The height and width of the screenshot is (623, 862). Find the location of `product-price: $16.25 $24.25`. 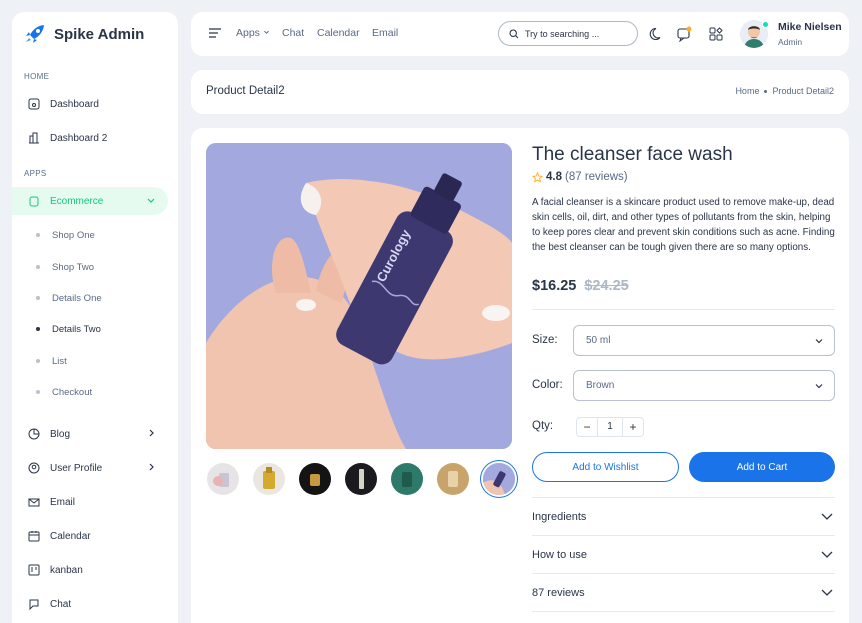

product-price: $16.25 $24.25 is located at coordinates (580, 286).